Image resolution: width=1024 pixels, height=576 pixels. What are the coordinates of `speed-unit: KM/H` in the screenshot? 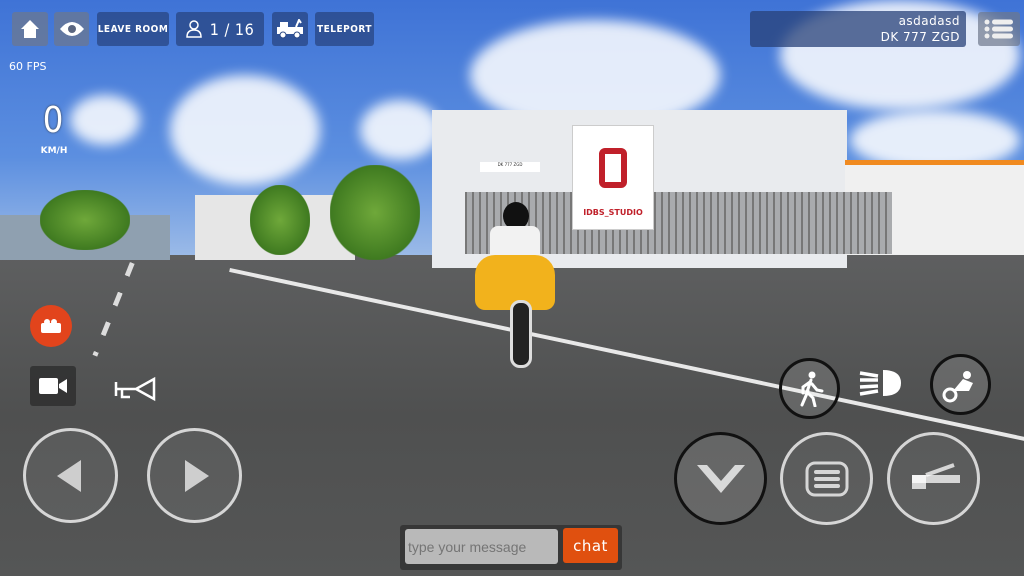 It's located at (54, 151).